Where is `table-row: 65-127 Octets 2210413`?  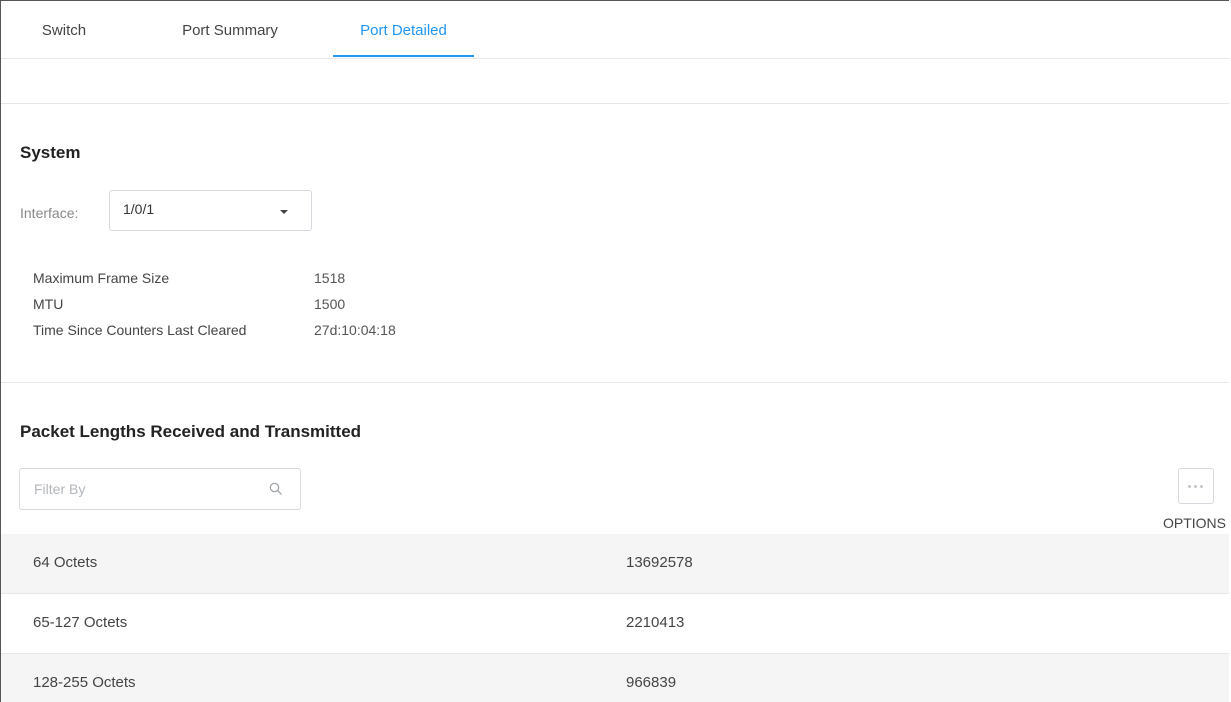 table-row: 65-127 Octets 2210413 is located at coordinates (615, 624).